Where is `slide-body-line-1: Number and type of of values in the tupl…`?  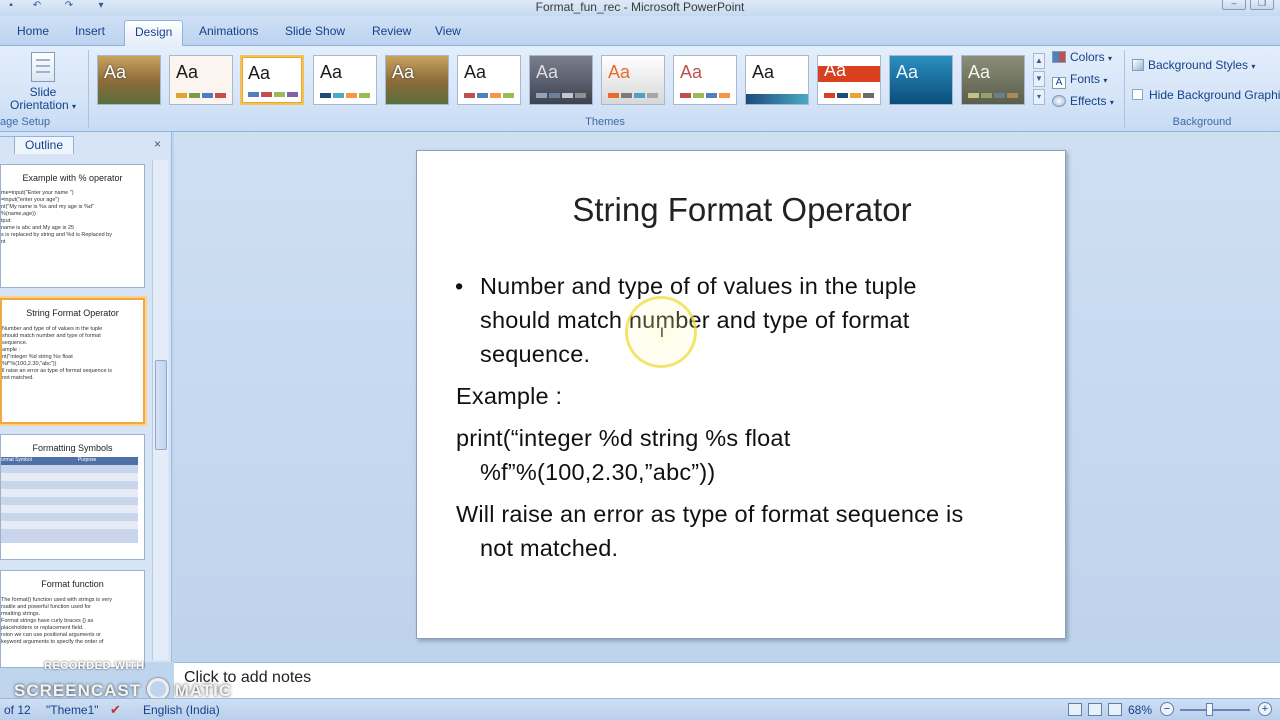
slide-body-line-1: Number and type of of values in the tupl… is located at coordinates (698, 286).